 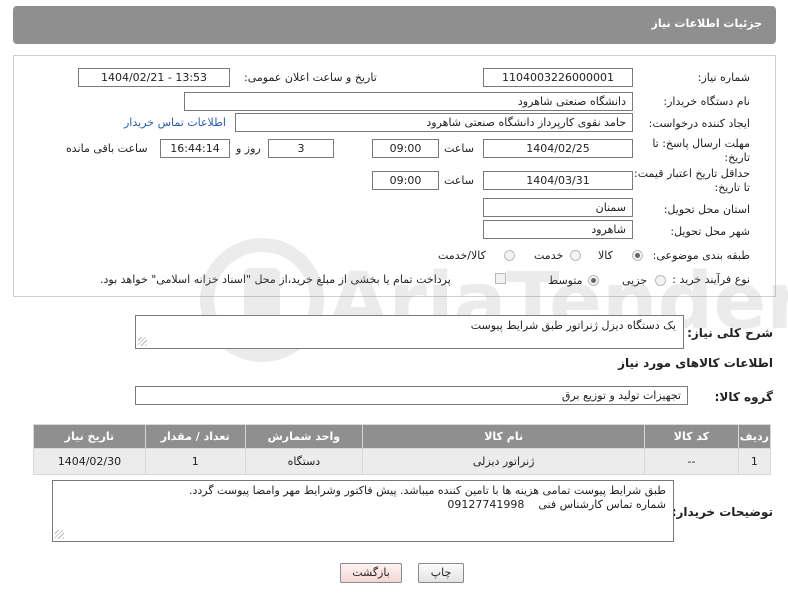 I want to click on validity-label-date: تا تاریخ:, so click(x=732, y=187).